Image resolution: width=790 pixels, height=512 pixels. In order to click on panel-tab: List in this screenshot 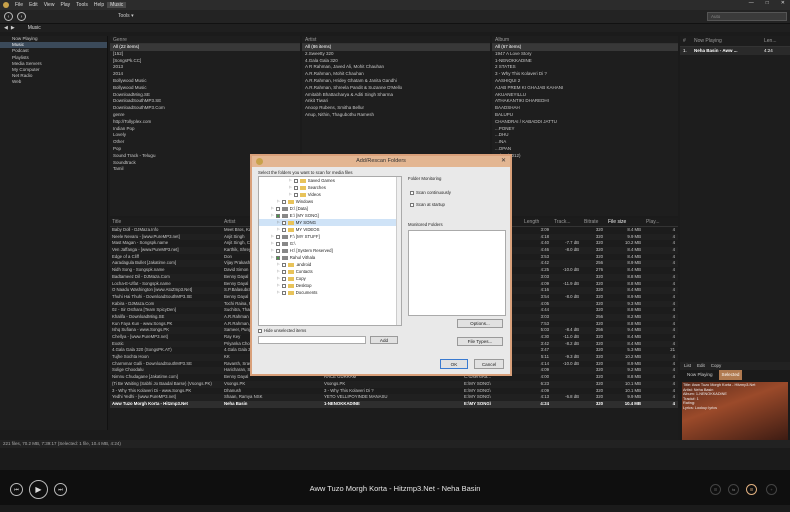, I will do `click(687, 366)`.